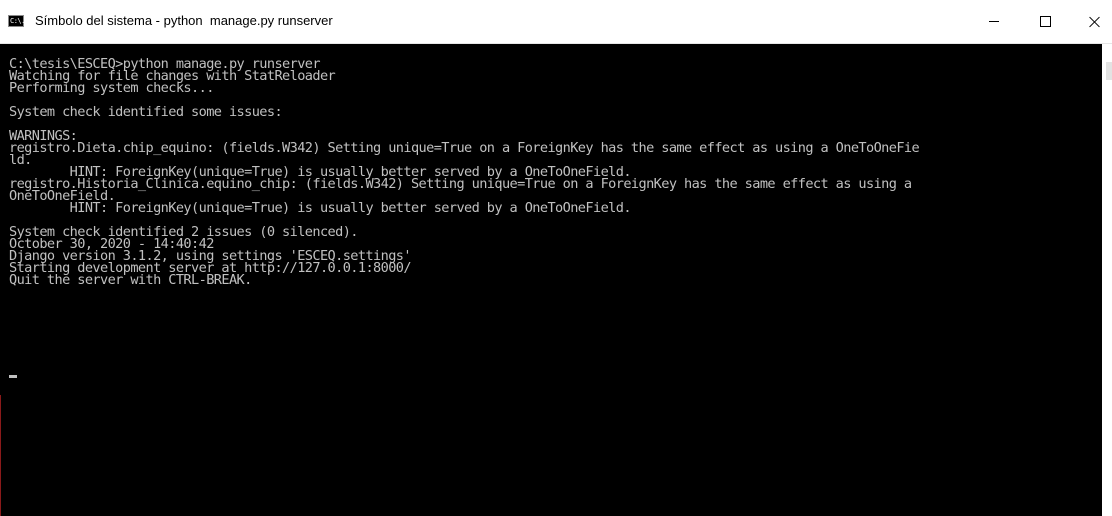  Describe the element at coordinates (1109, 71) in the screenshot. I see `scrollbar-thumb` at that location.